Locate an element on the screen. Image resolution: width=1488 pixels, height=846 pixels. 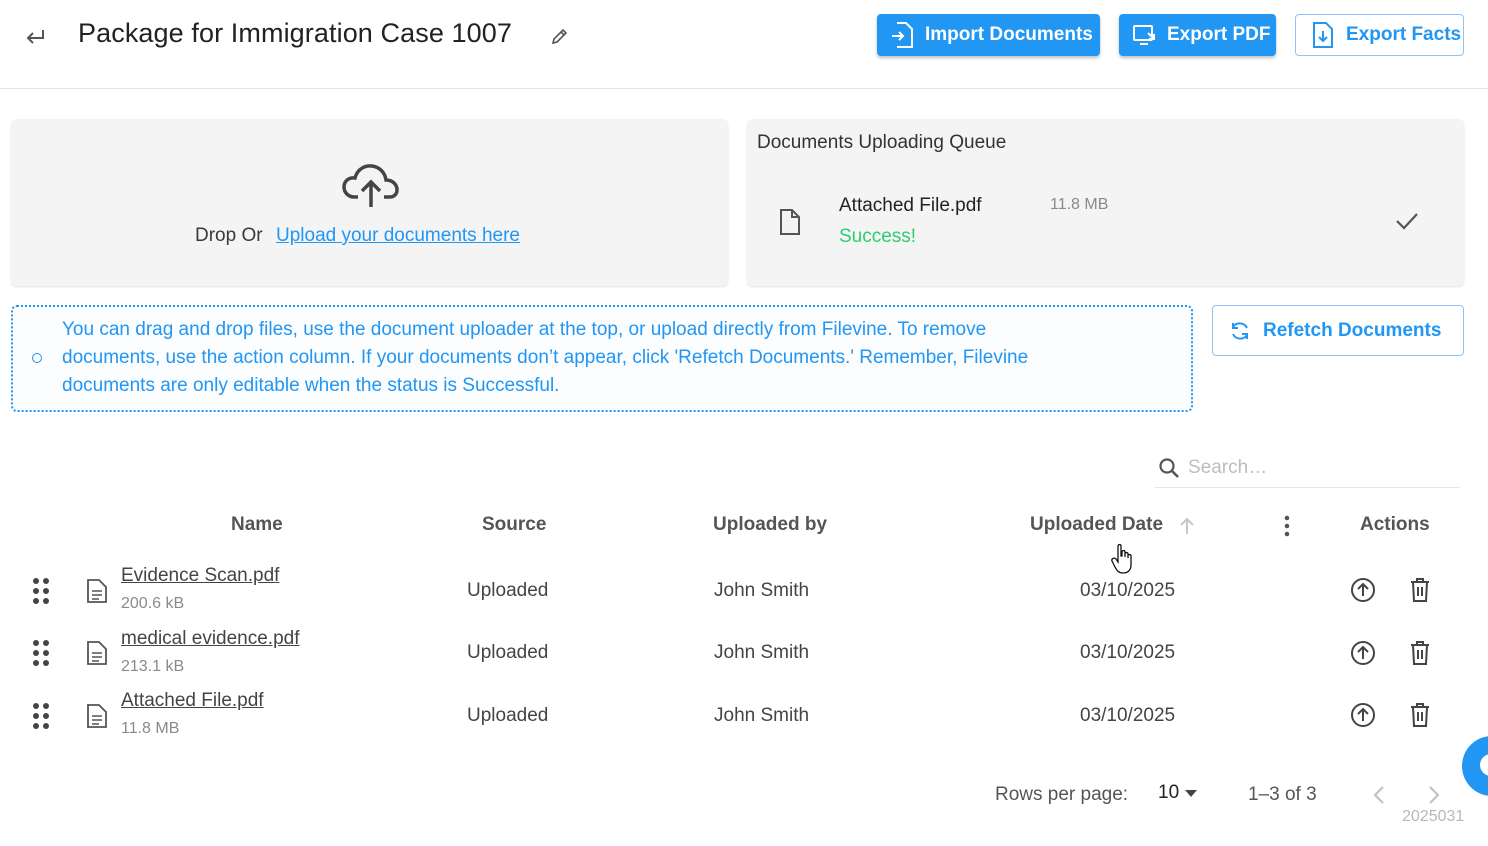
column-header-name: Name is located at coordinates (257, 525).